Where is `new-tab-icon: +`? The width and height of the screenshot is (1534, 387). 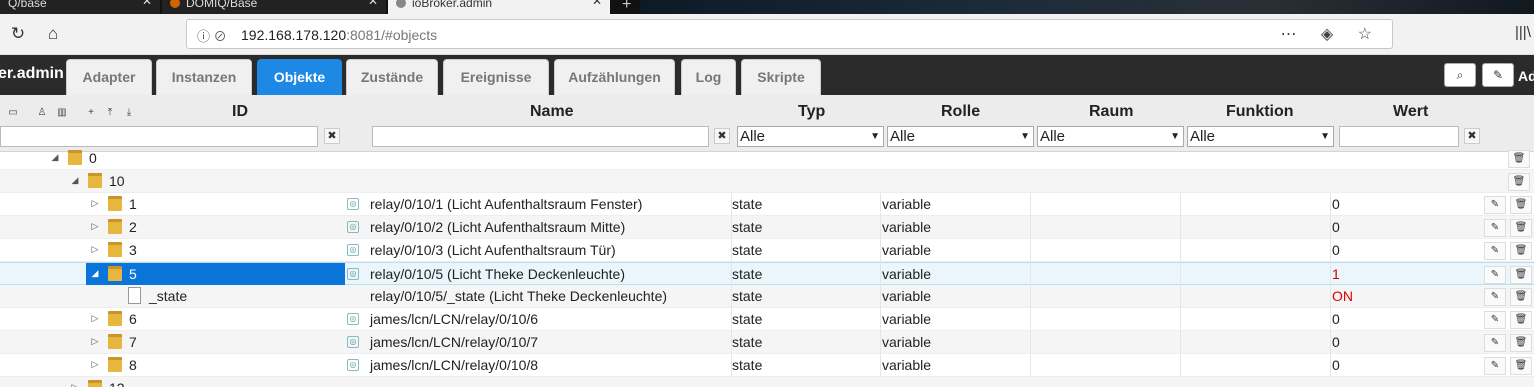 new-tab-icon: + is located at coordinates (626, 7).